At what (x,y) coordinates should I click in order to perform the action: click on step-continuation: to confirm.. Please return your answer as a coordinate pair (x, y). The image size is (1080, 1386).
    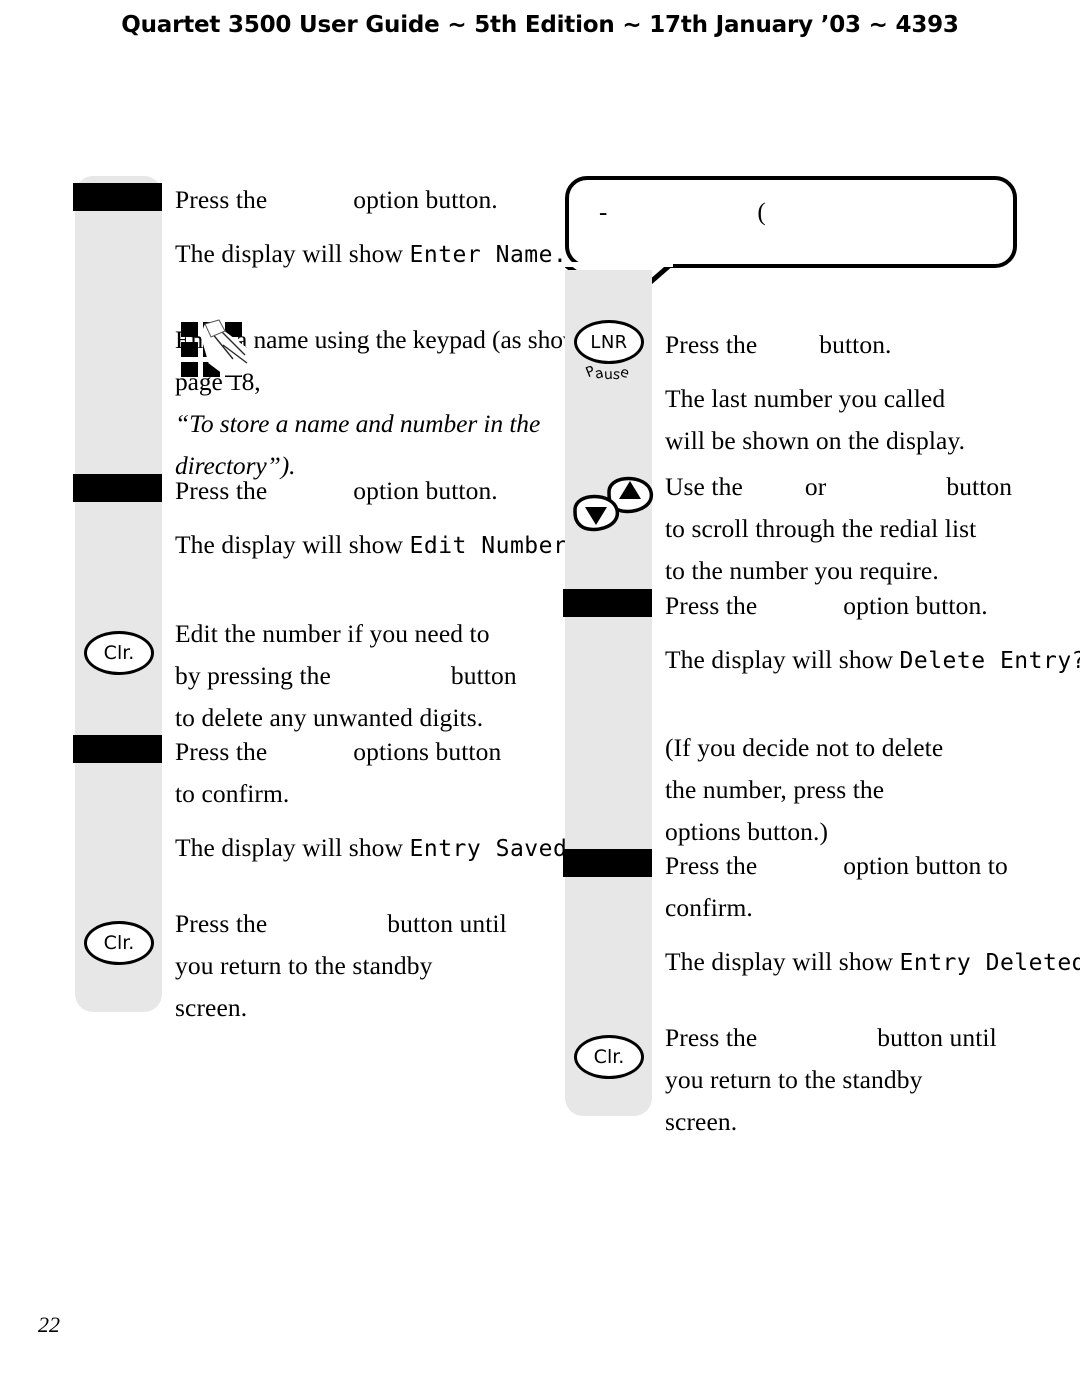
    Looking at the image, I should click on (232, 793).